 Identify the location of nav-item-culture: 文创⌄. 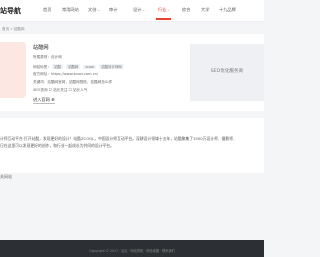
(94, 10).